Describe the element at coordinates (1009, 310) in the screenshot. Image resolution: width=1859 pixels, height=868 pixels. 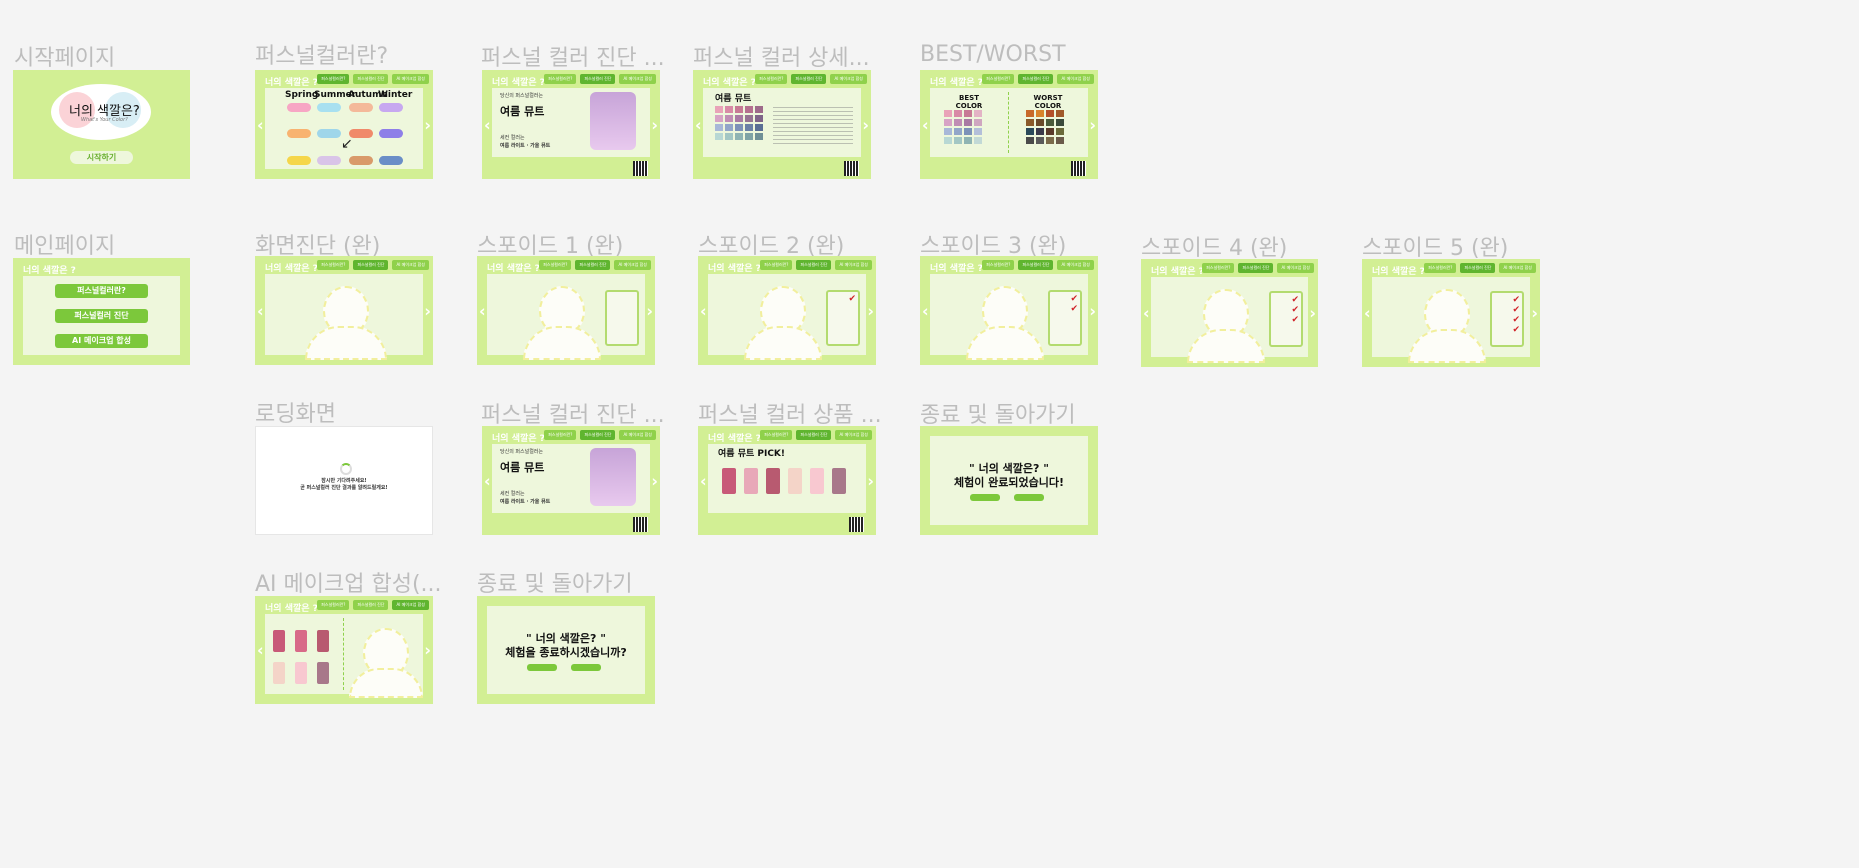
I see `frame-spoid-3: 너의 색깔은 ? 퍼스널컬러란? 퍼스널컬러 진단 AI 메이크업 합성 ✔ ✔ ‹ ›` at that location.